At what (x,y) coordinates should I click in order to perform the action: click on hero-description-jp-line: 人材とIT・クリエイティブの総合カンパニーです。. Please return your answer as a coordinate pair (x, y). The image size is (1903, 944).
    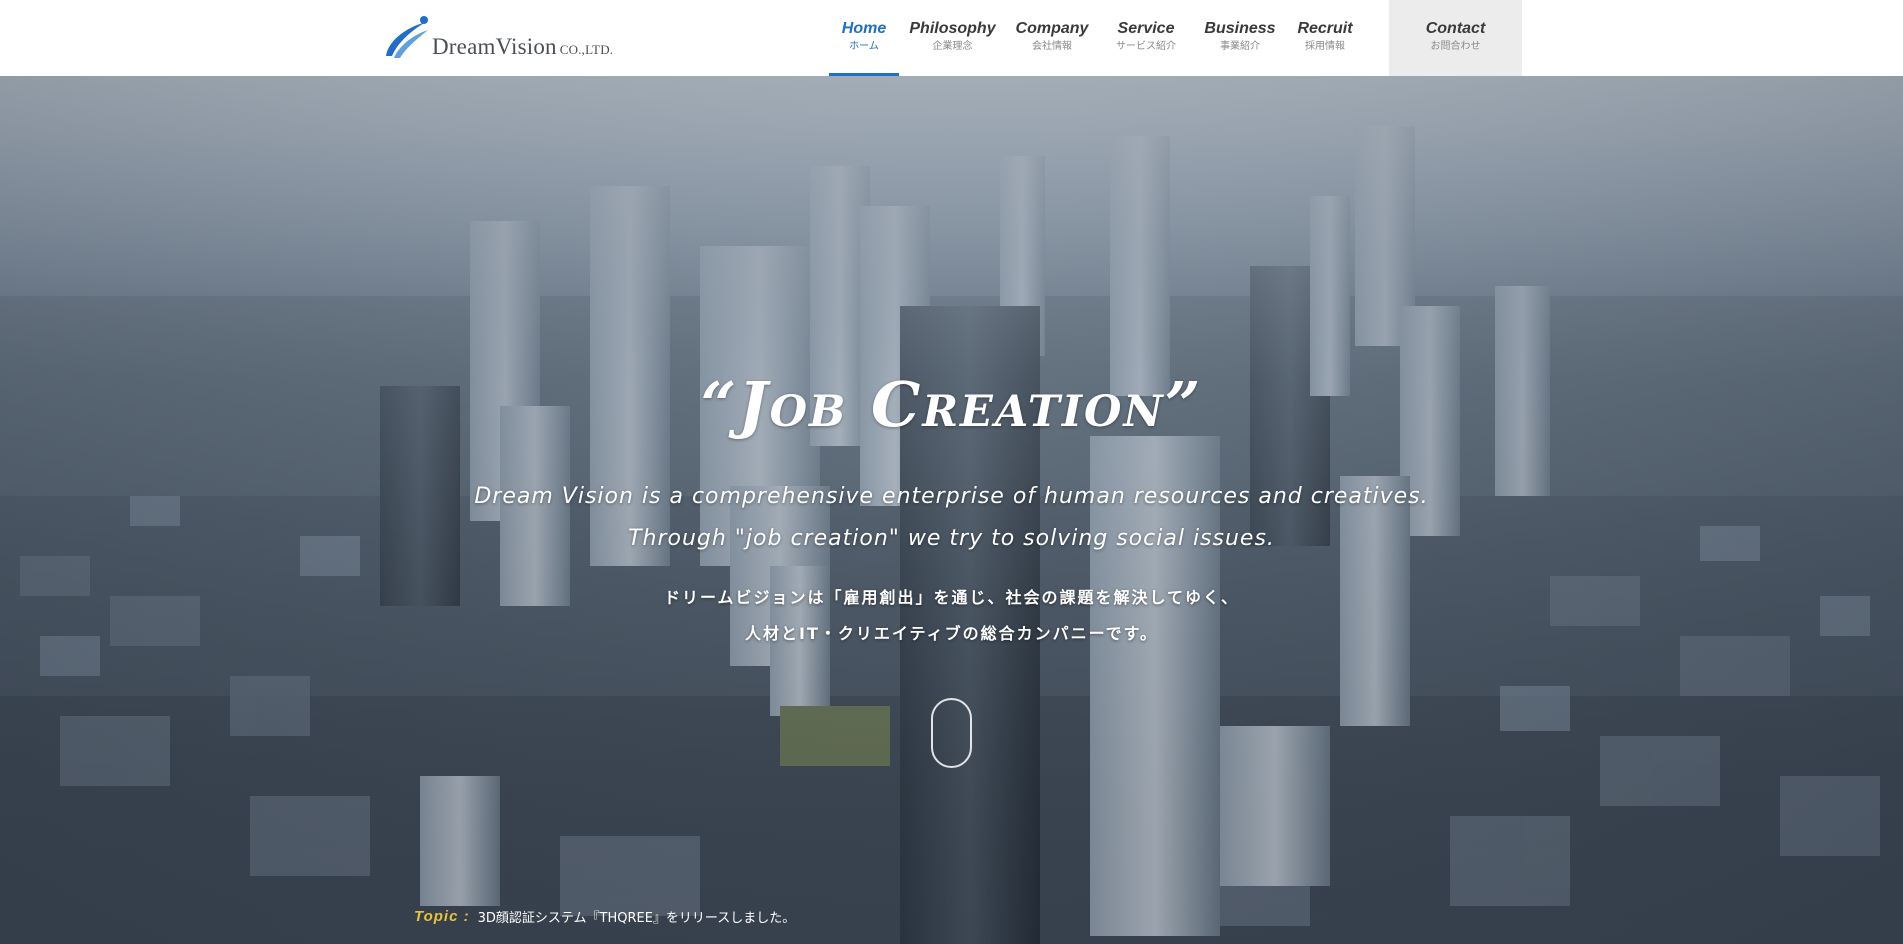
    Looking at the image, I should click on (951, 633).